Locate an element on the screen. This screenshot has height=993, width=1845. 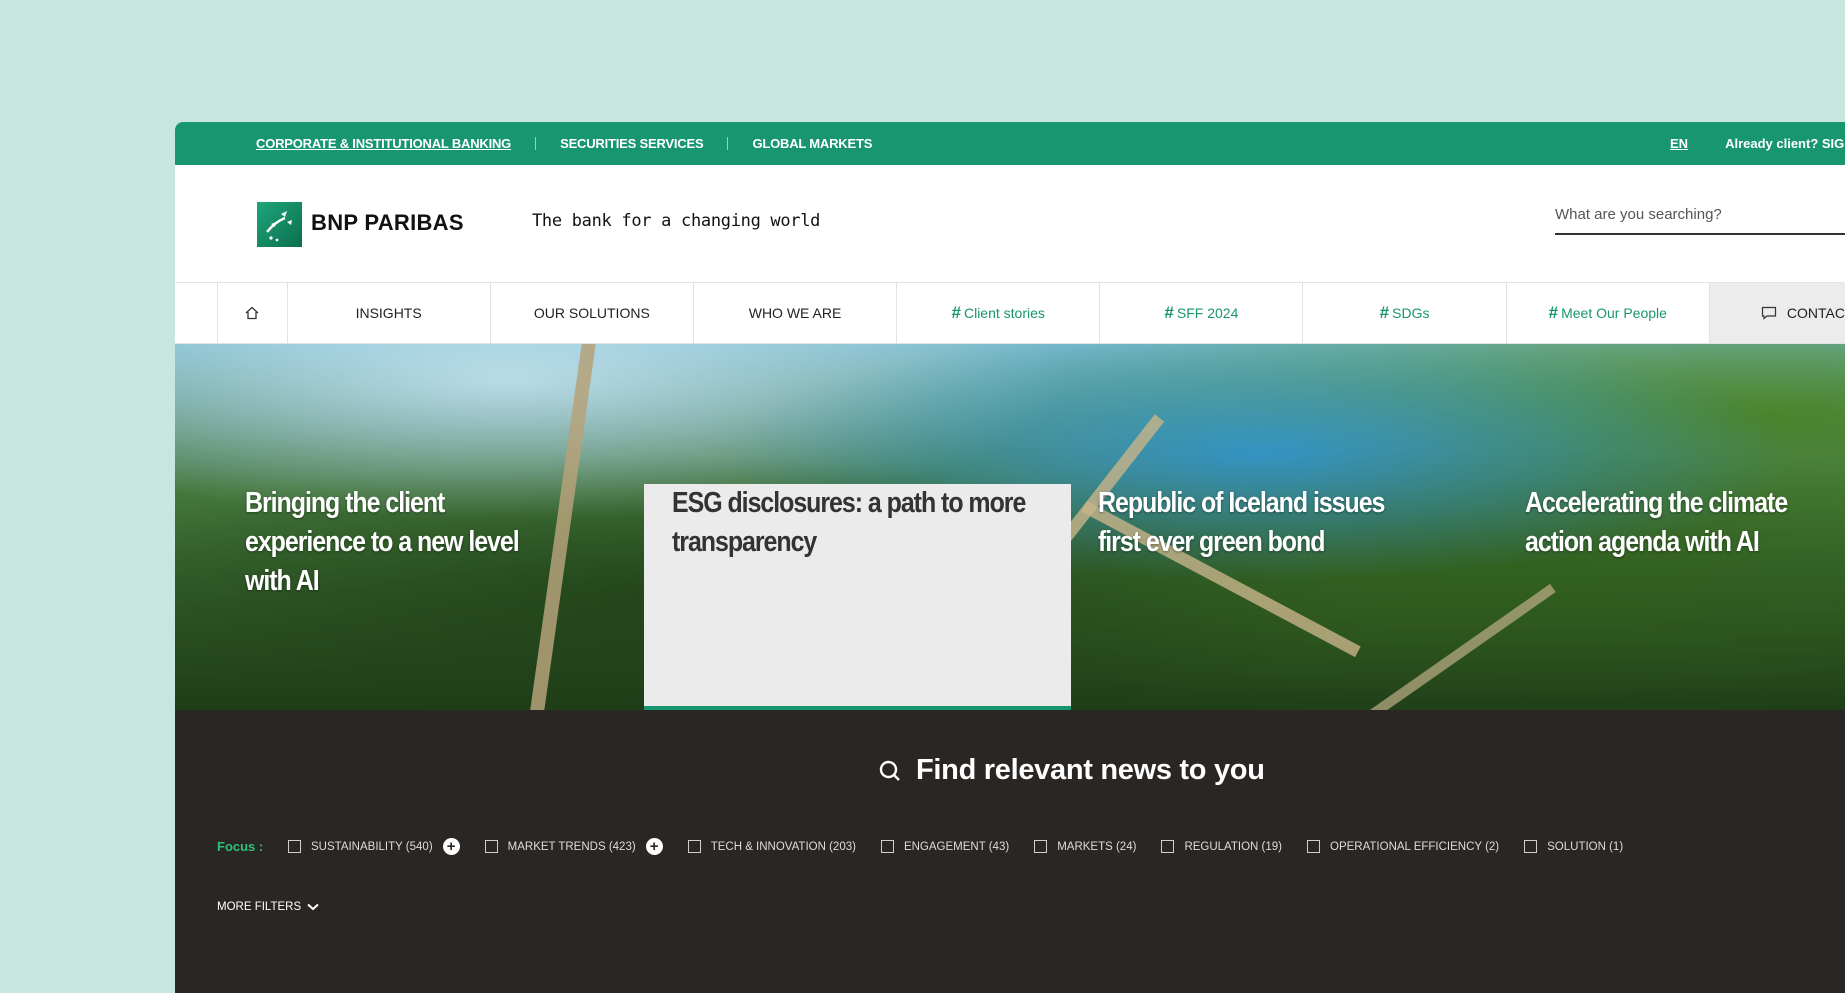
topbar-right: EN Already client? SIGN is located at coordinates (1757, 143).